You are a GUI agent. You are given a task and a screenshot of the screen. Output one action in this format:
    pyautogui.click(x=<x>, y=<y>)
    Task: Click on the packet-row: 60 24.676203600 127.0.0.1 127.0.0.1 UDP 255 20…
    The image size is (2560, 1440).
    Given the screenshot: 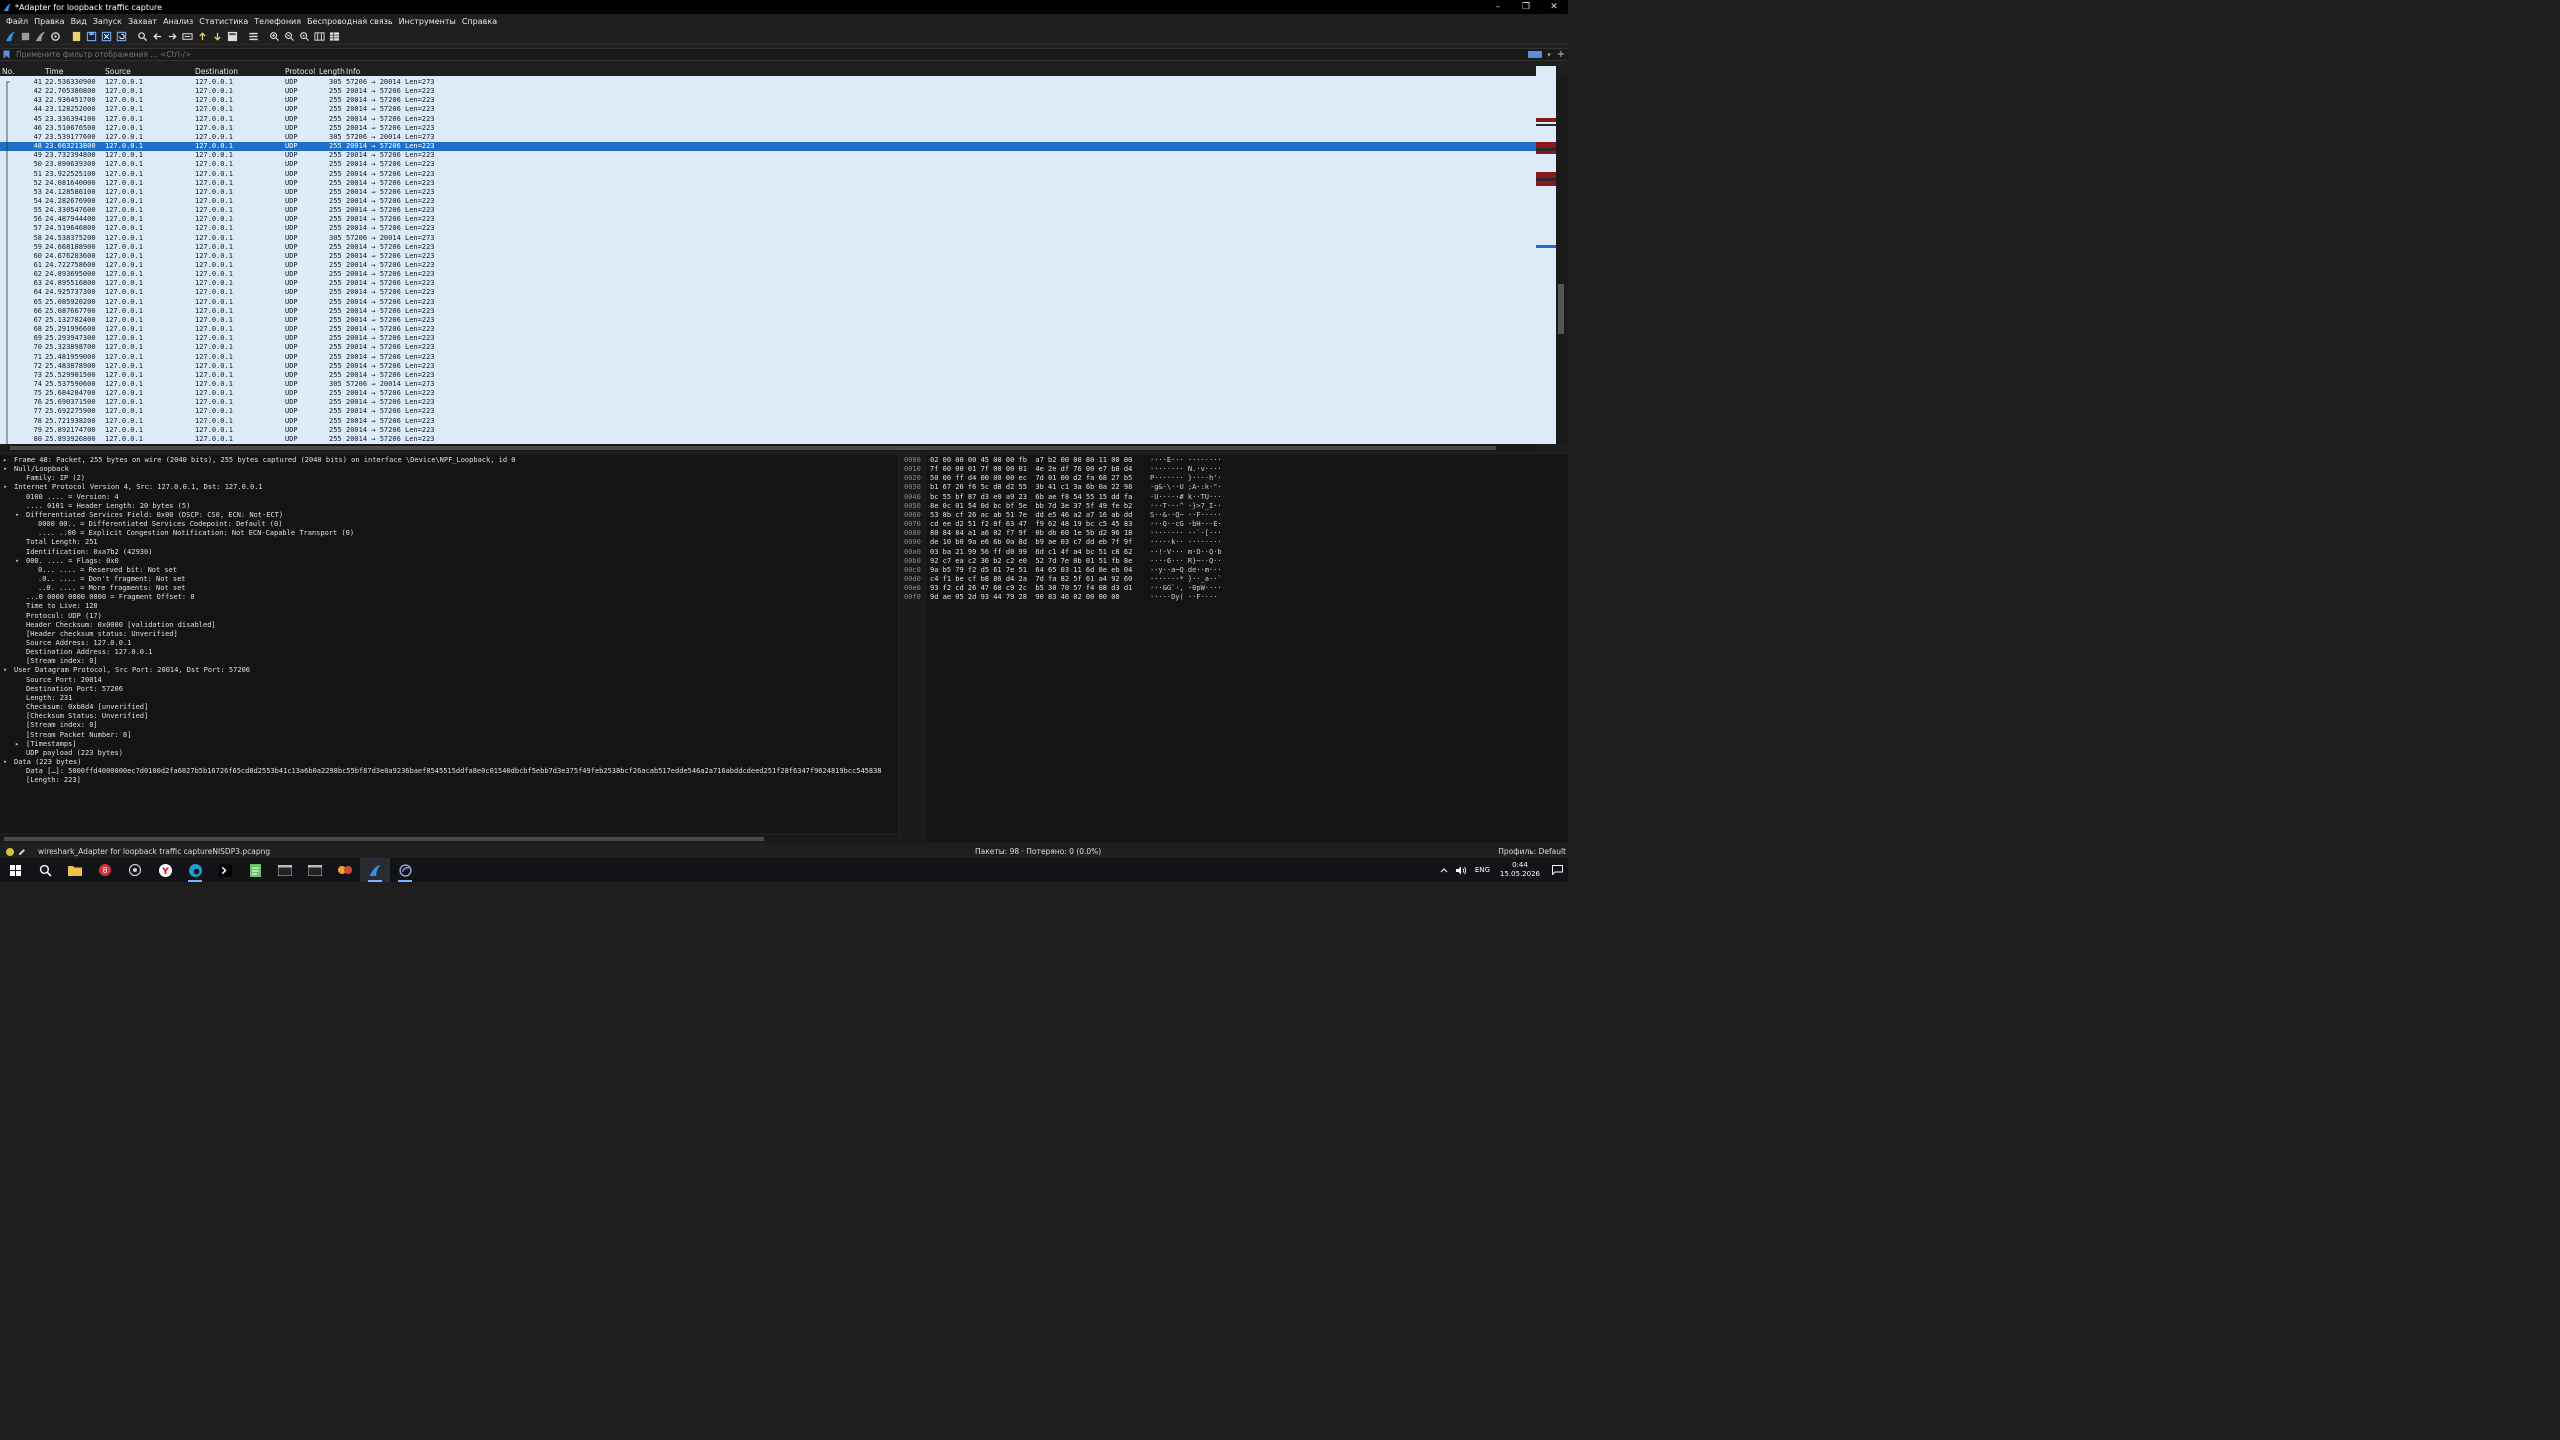 What is the action you would take?
    pyautogui.click(x=768, y=256)
    